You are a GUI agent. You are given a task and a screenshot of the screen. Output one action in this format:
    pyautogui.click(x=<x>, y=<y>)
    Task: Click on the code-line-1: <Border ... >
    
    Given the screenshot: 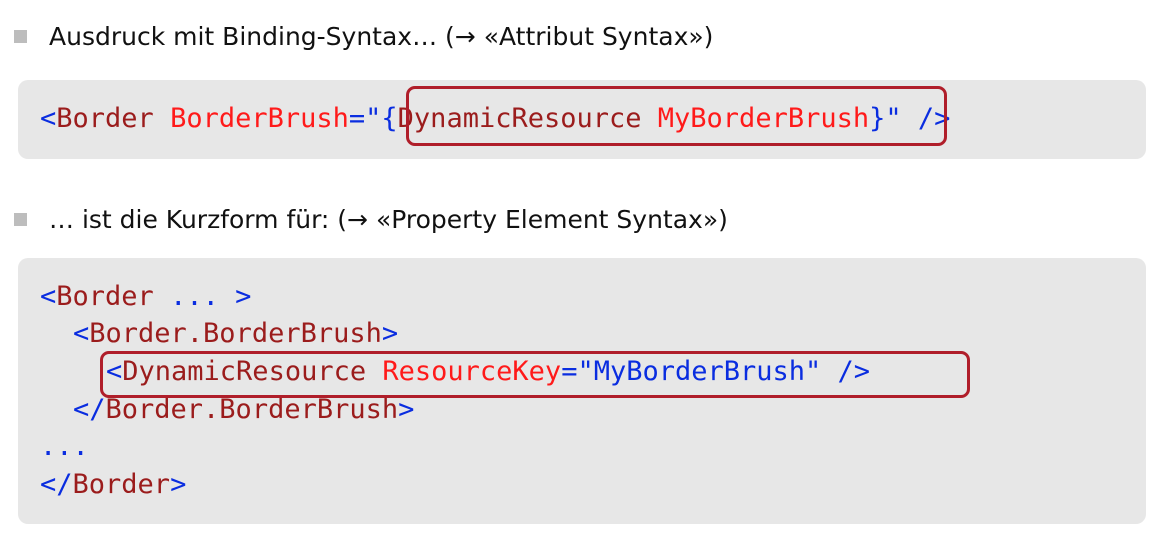 What is the action you would take?
    pyautogui.click(x=145, y=297)
    